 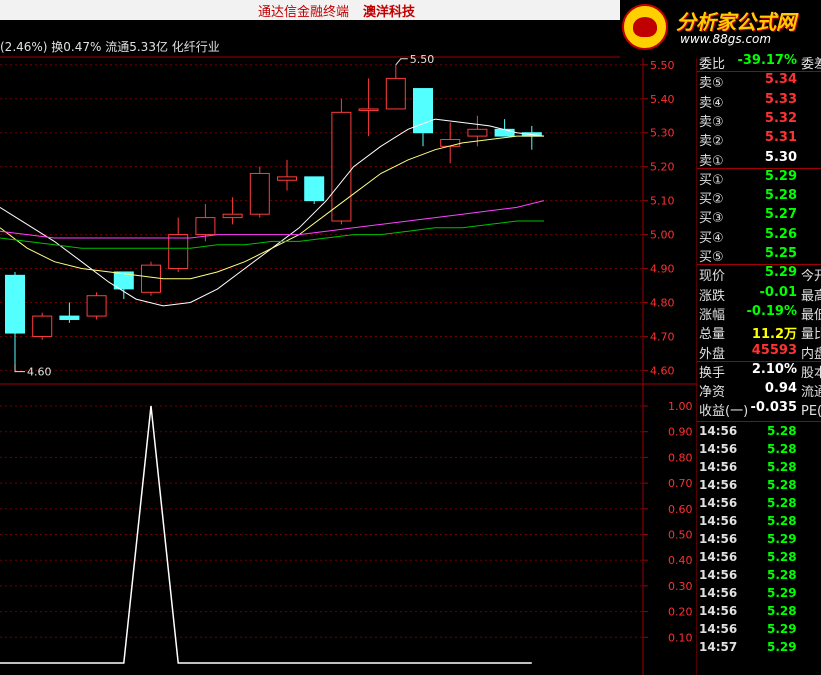 What do you see at coordinates (759, 101) in the screenshot?
I see `quote-row: 卖④ 5.33` at bounding box center [759, 101].